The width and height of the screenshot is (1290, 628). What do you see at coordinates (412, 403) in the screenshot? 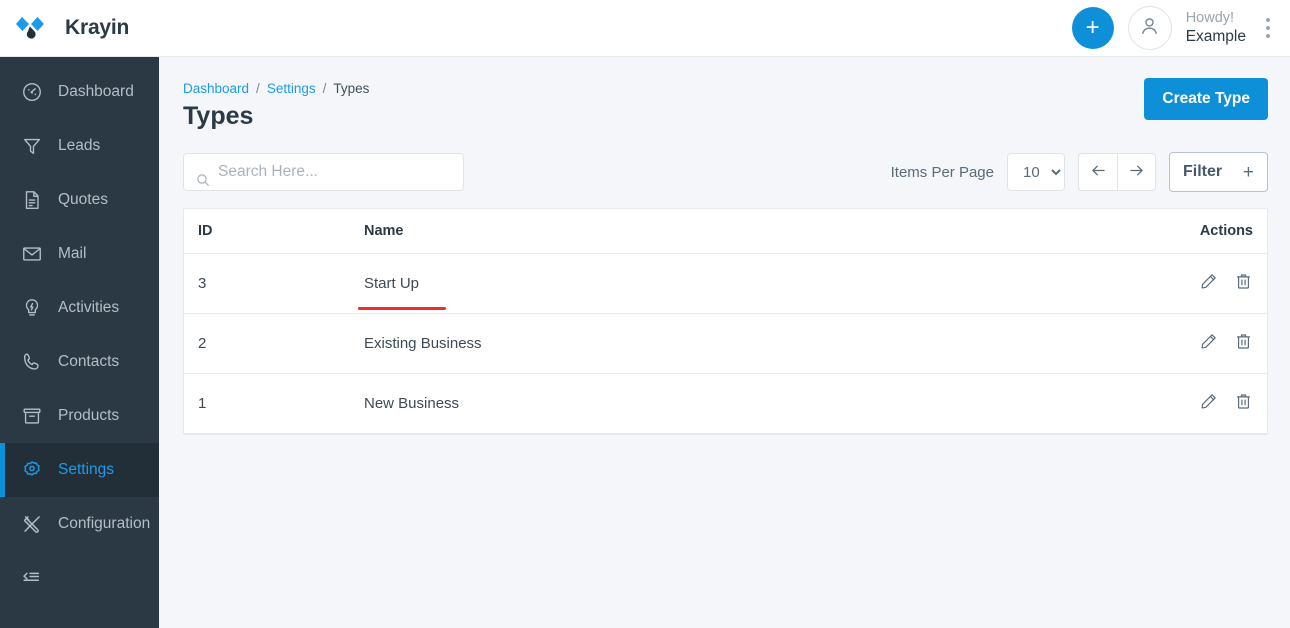
I see `type-name-text: New Business` at bounding box center [412, 403].